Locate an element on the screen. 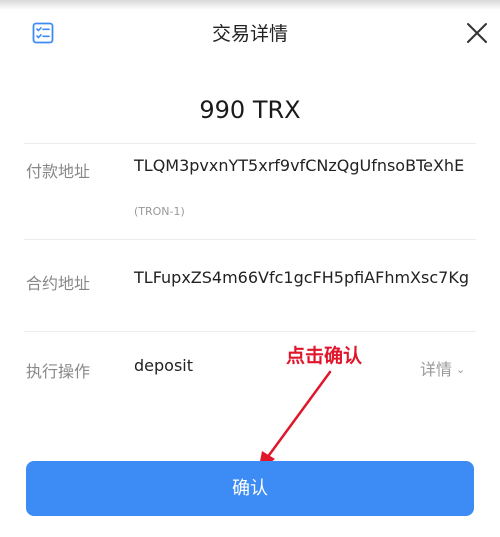 The image size is (500, 537). action-label: 执行操作 is located at coordinates (58, 371).